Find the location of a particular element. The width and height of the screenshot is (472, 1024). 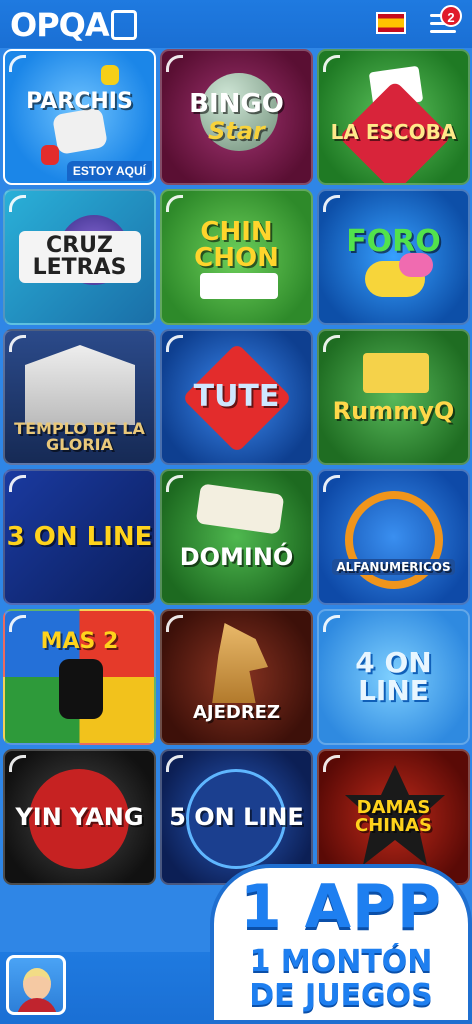

game-tile-4-on-line: 4 ON LINE is located at coordinates (393, 677).